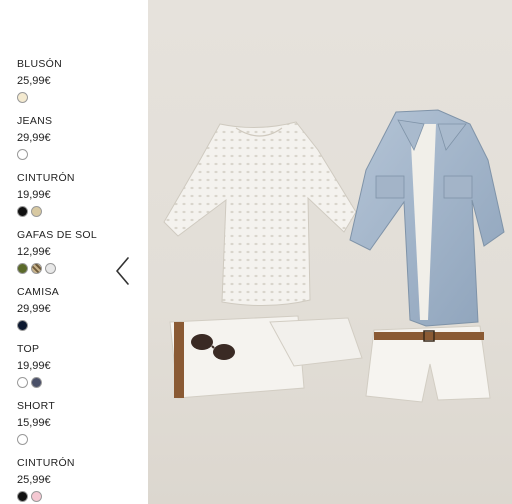 The image size is (512, 504). I want to click on product-item-top: TOP 19,99€, so click(79, 366).